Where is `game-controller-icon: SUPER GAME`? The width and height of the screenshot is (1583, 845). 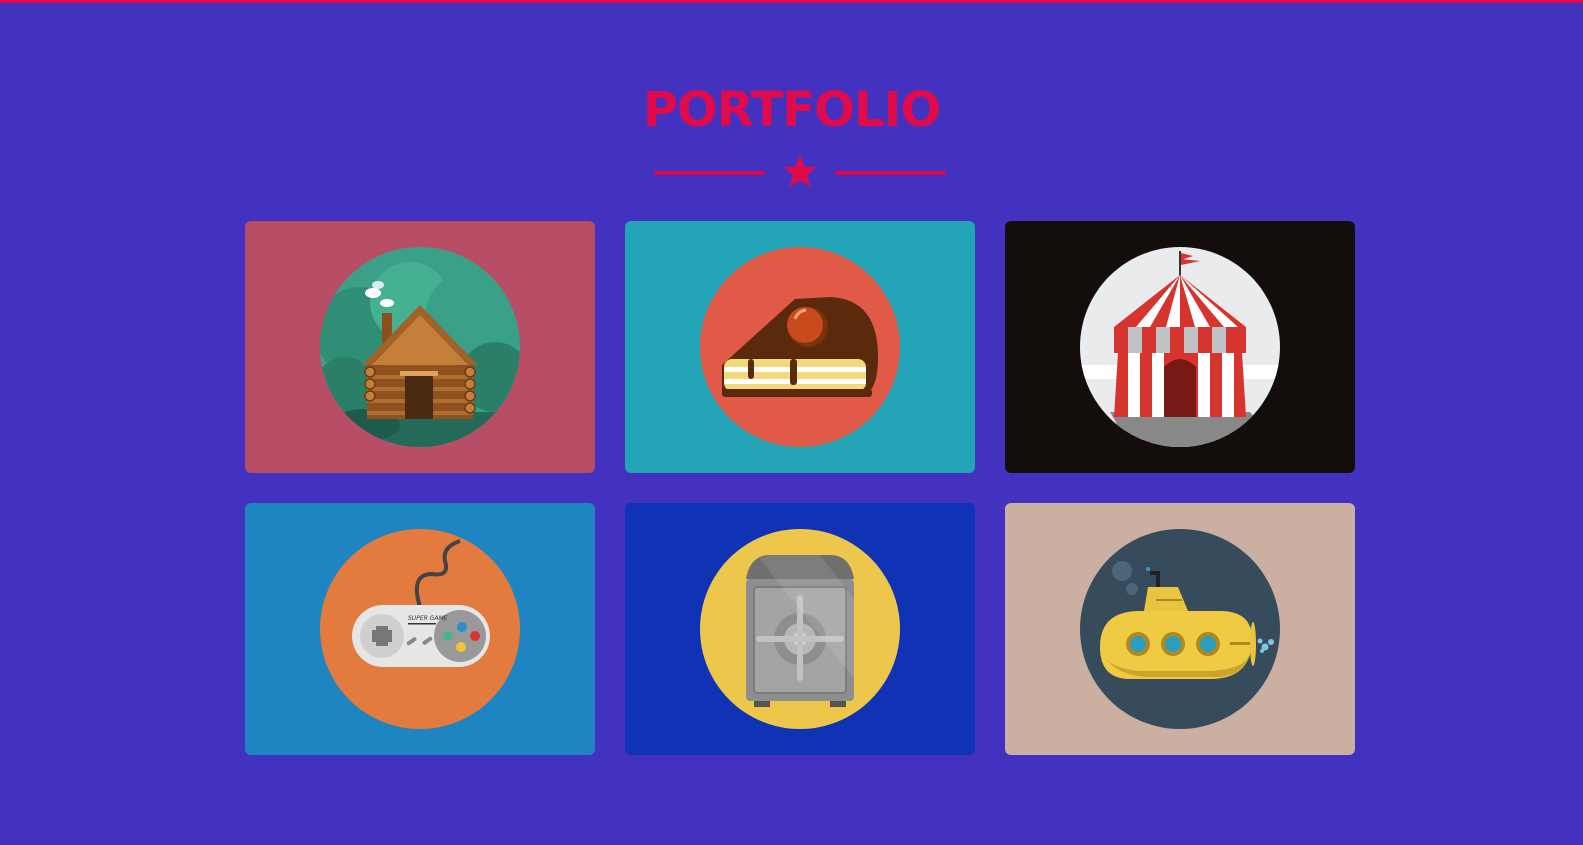 game-controller-icon: SUPER GAME is located at coordinates (420, 629).